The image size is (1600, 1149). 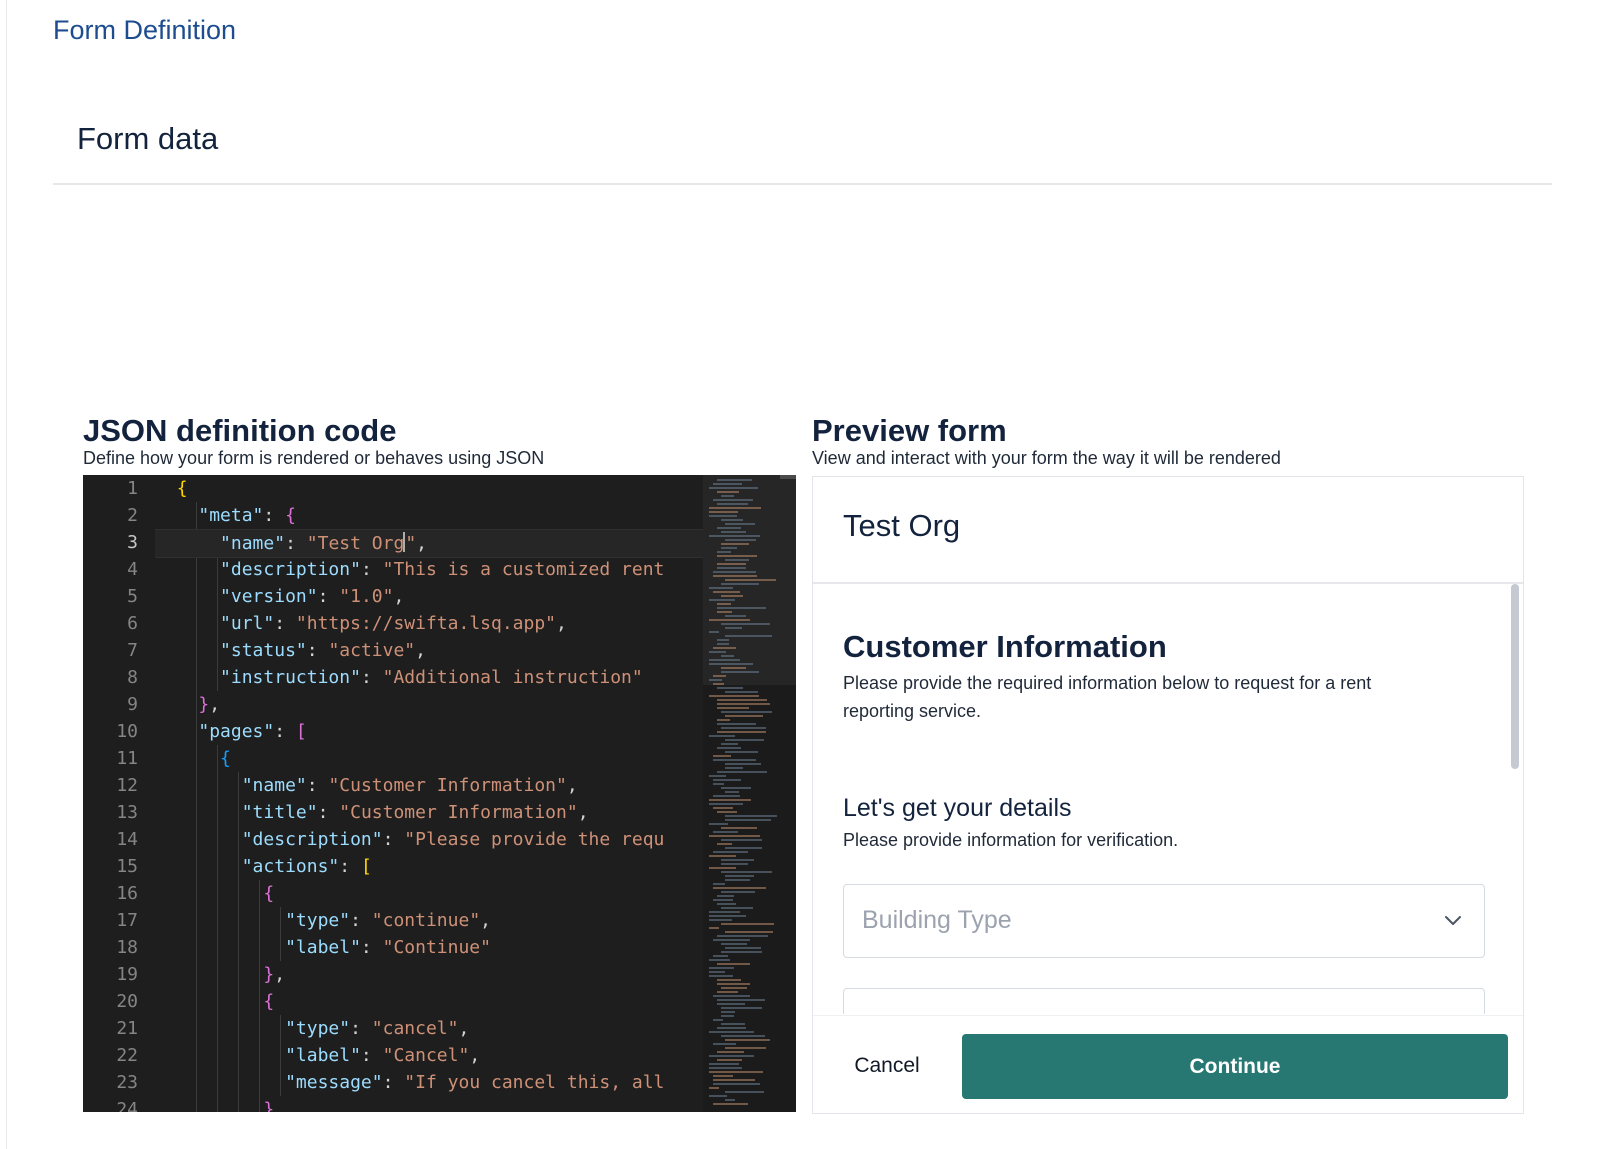 What do you see at coordinates (902, 525) in the screenshot?
I see `preview-form-title: Test Org` at bounding box center [902, 525].